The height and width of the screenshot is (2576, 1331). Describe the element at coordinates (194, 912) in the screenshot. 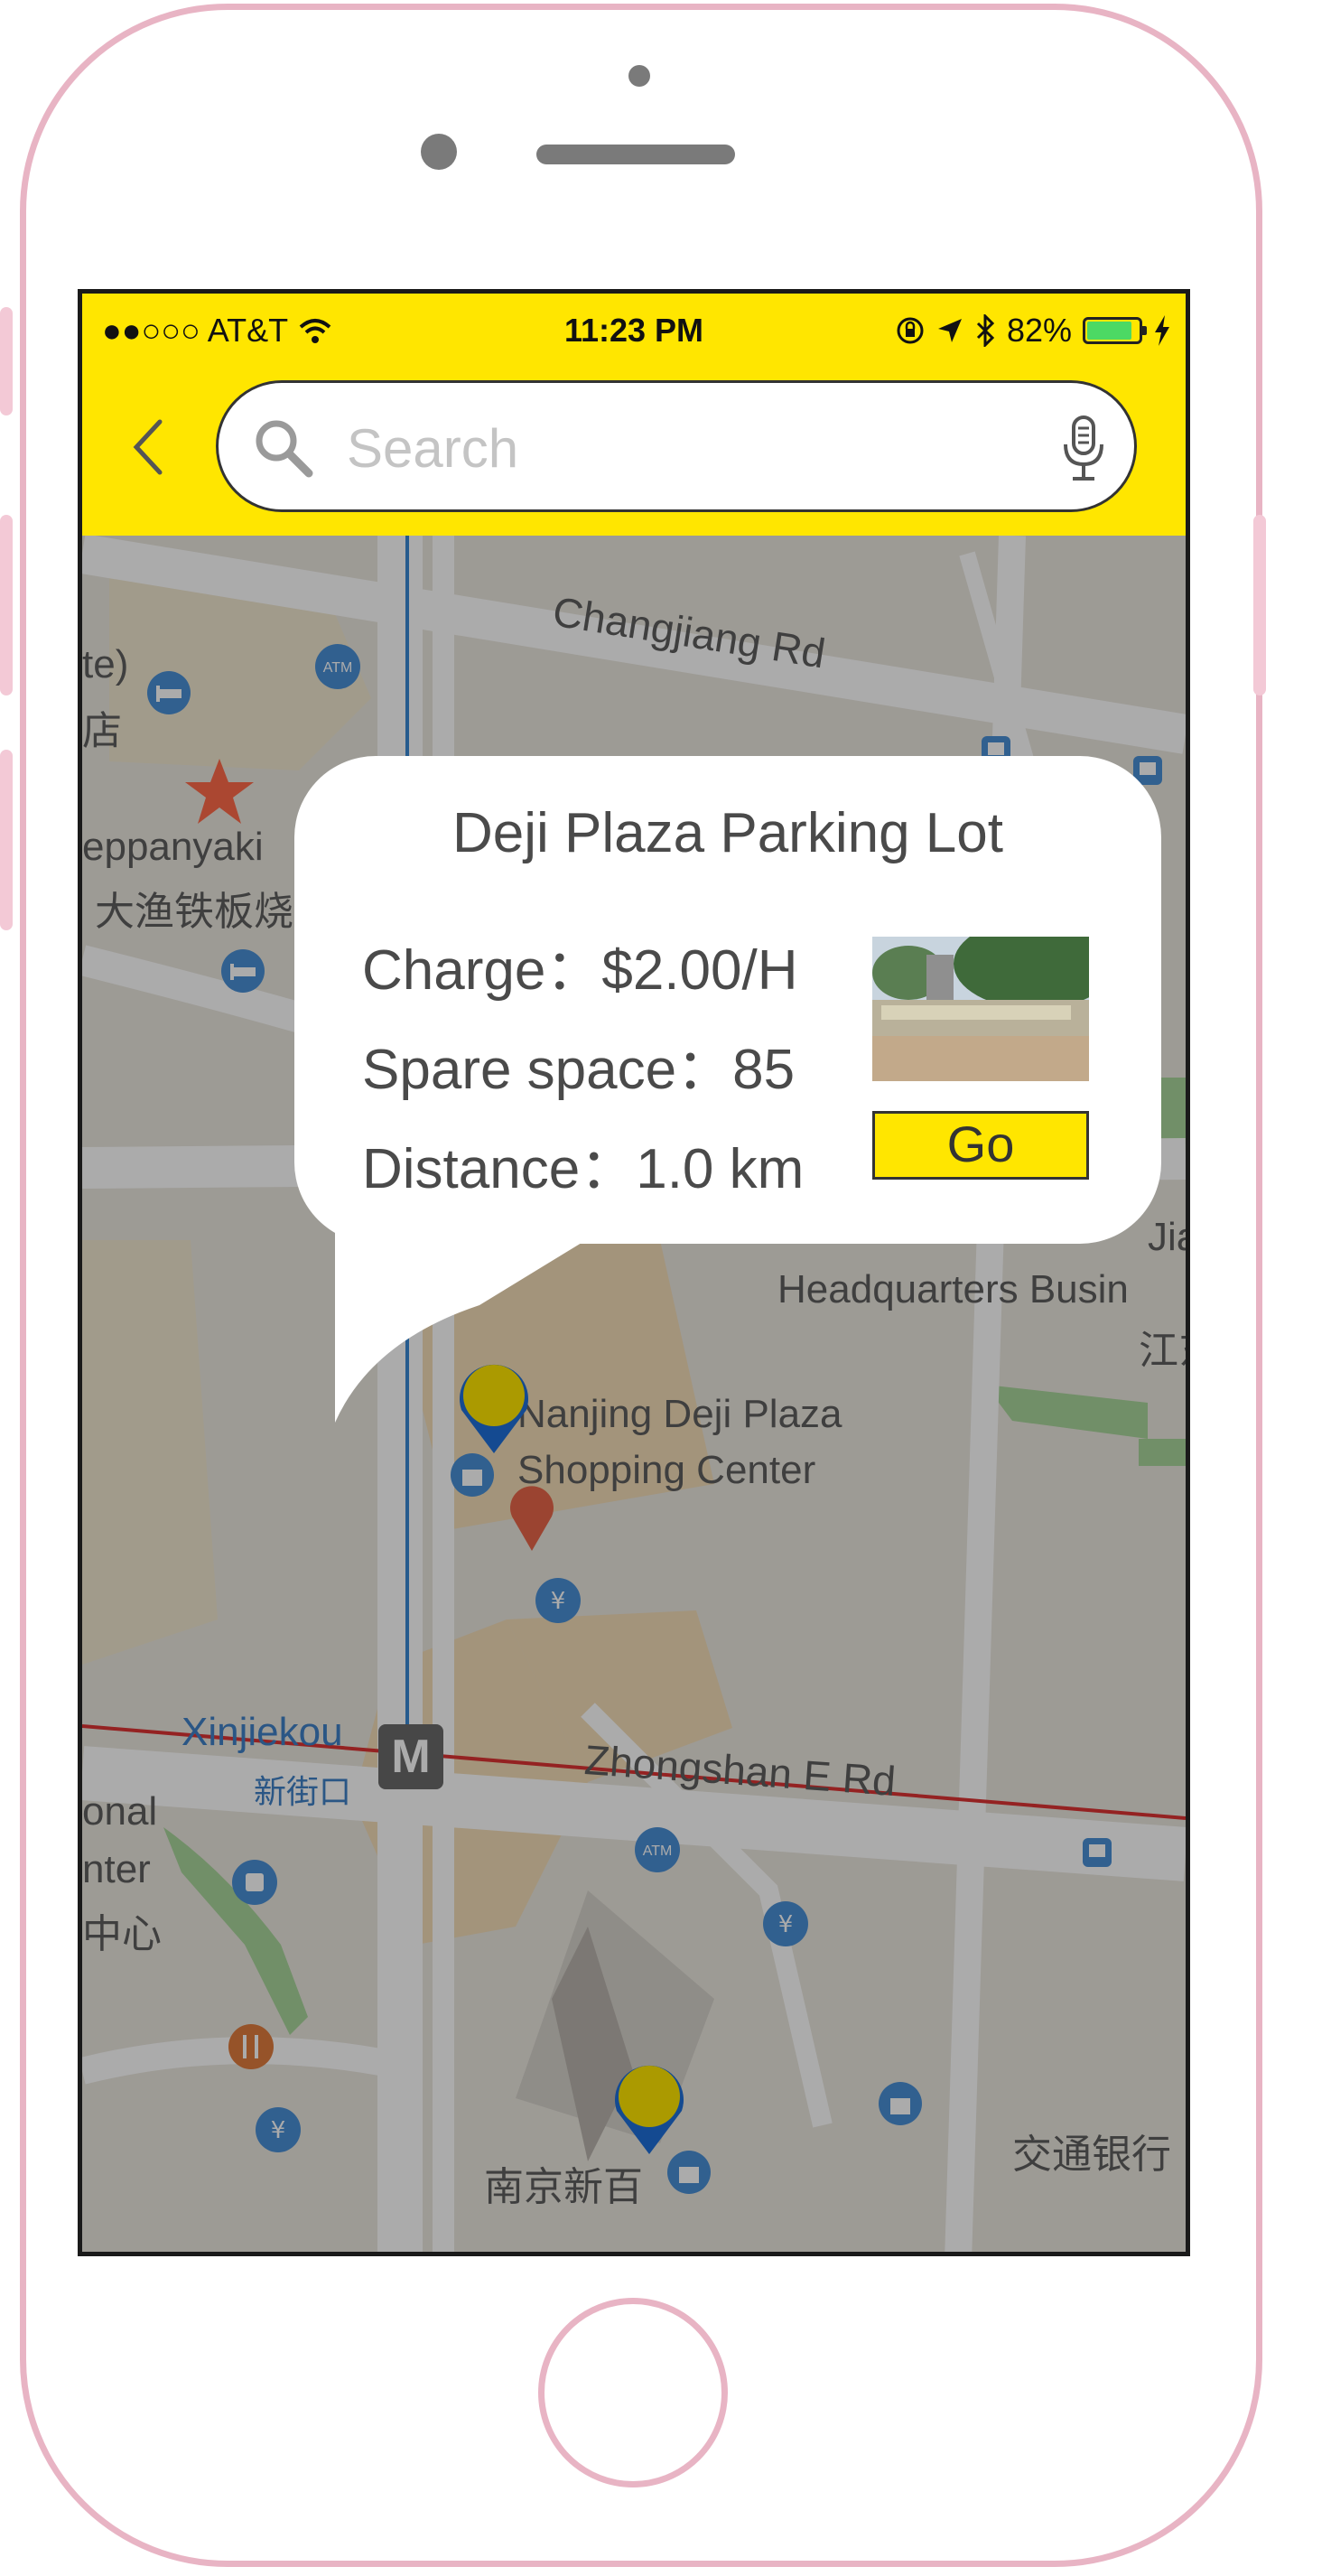

I see `map-label-teppanyaki-cn: 大渔铁板烧` at that location.